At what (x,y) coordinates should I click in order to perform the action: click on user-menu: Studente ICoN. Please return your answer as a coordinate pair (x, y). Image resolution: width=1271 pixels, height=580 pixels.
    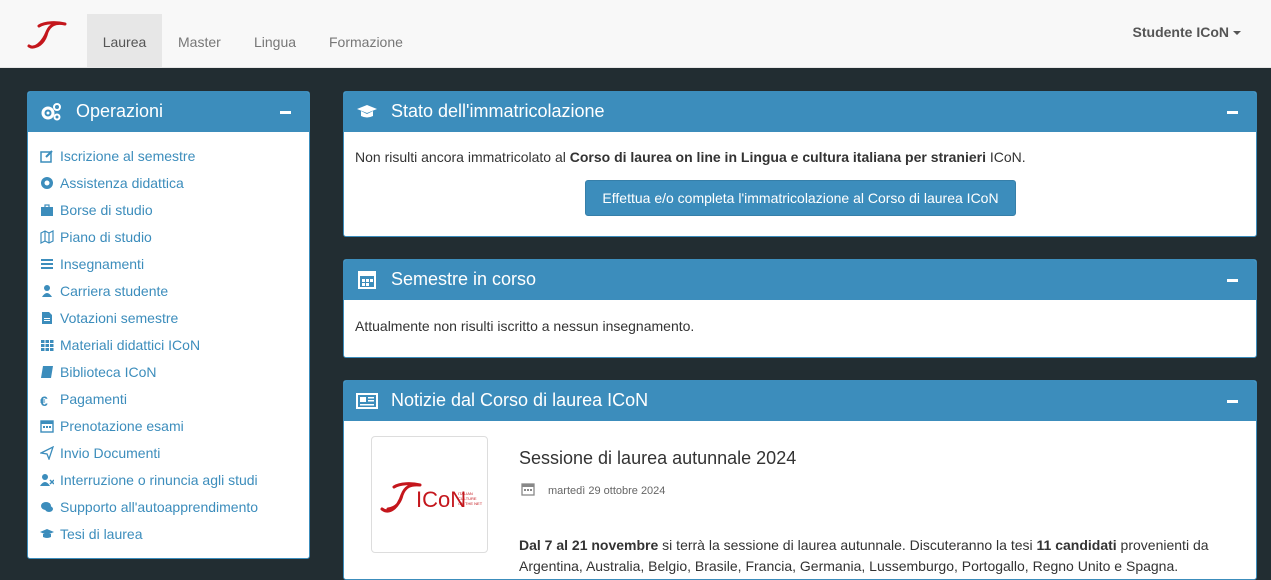
    Looking at the image, I should click on (1187, 32).